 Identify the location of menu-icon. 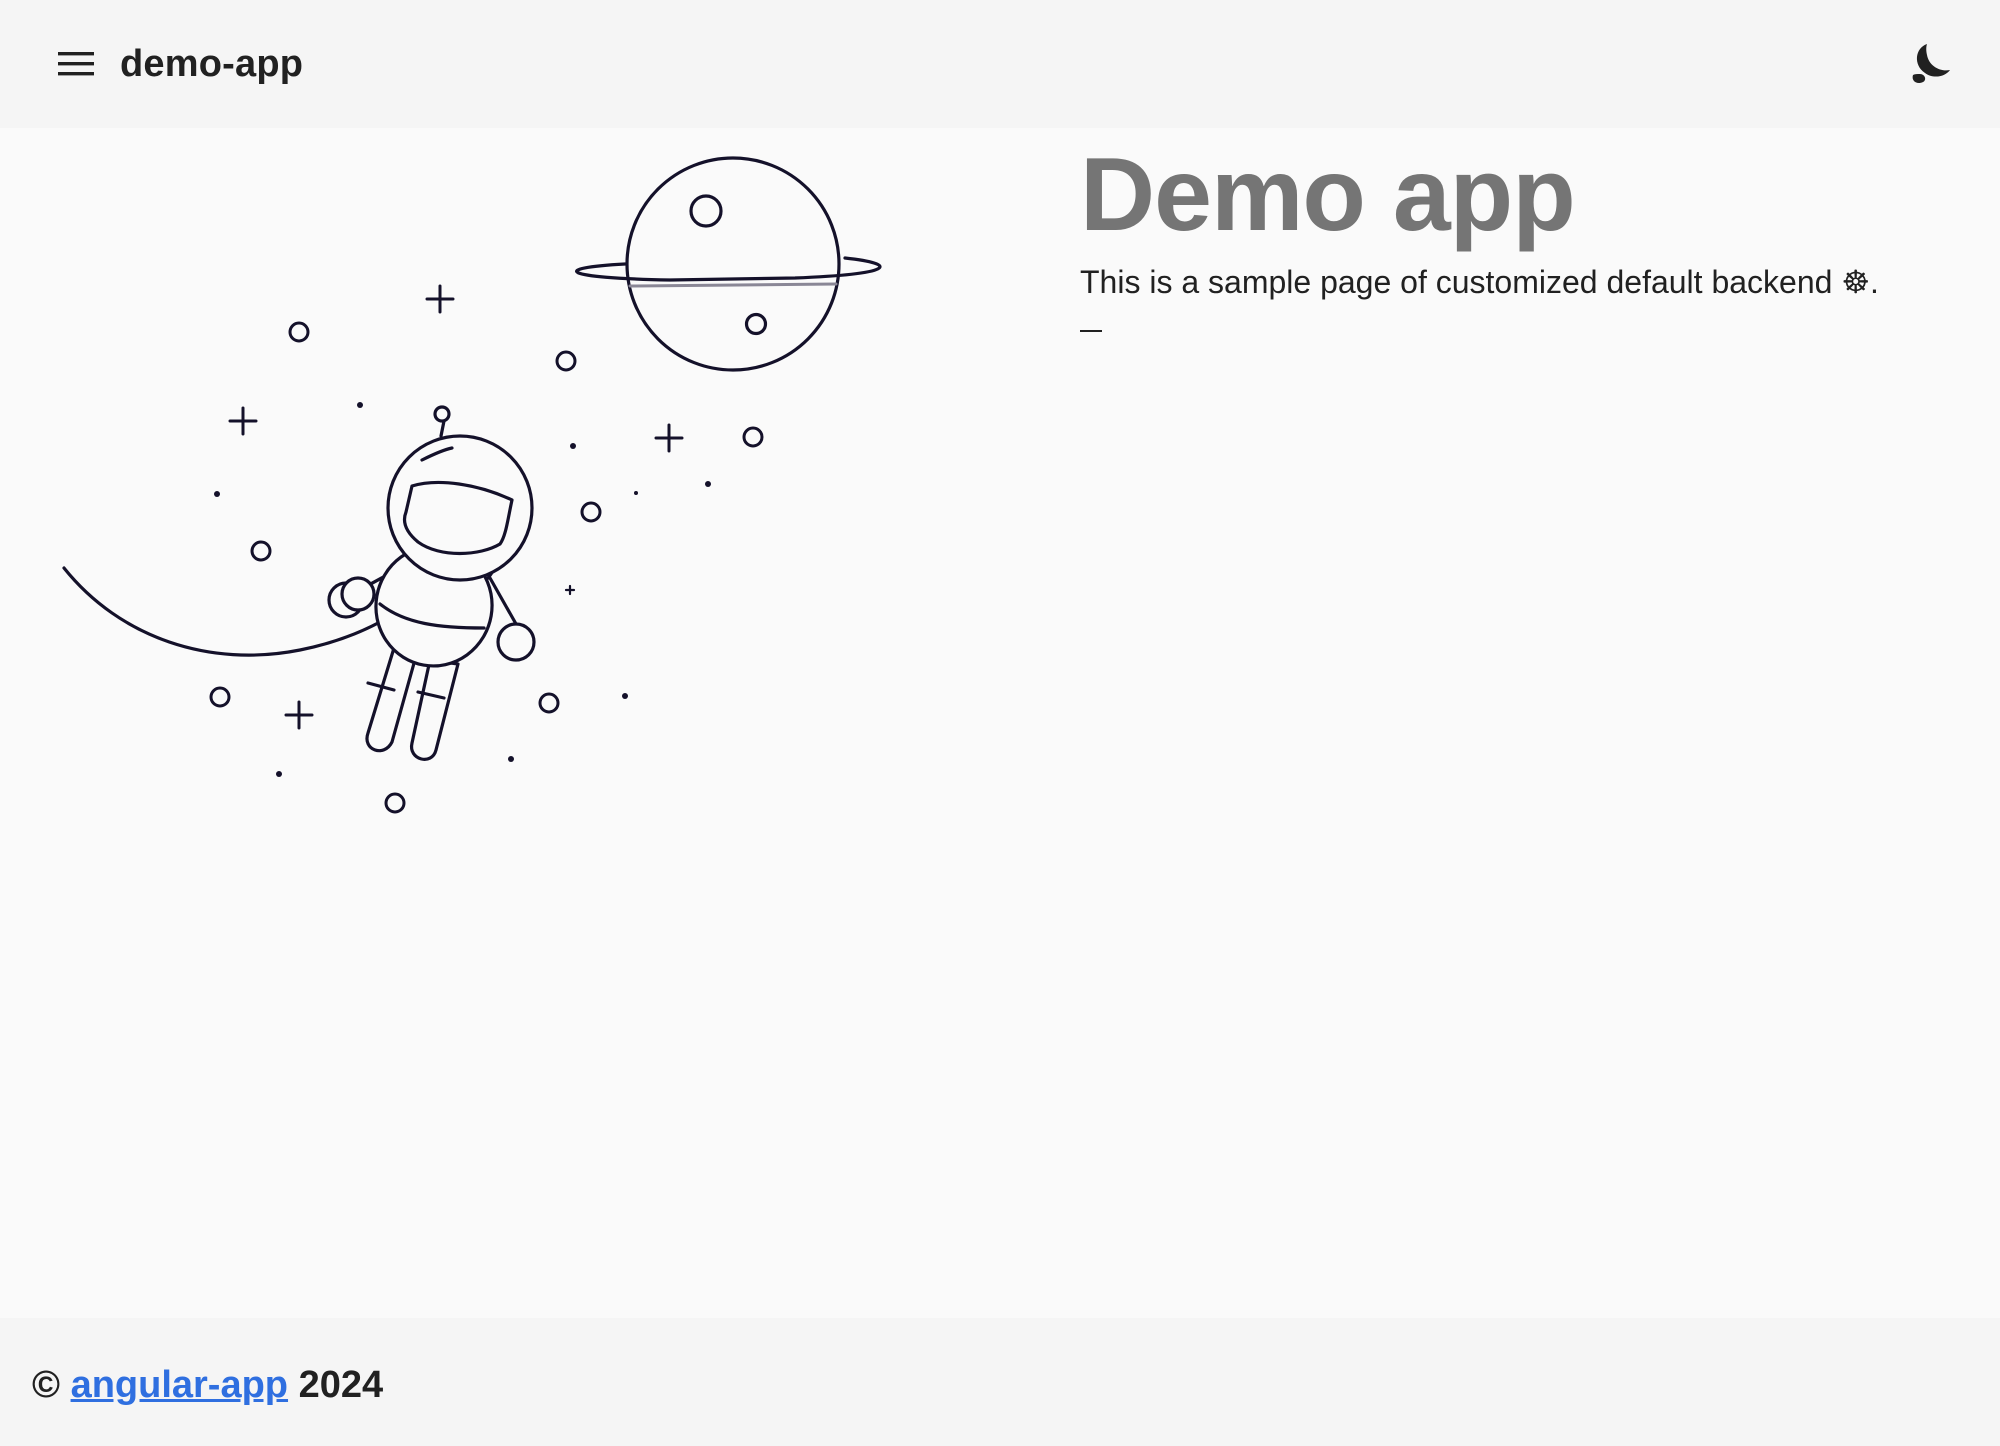
(76, 64).